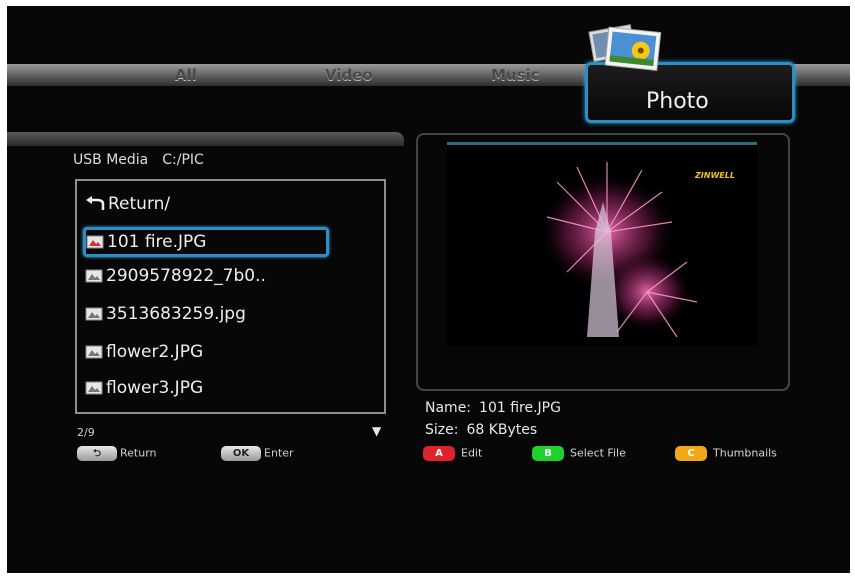 This screenshot has width=855, height=579. I want to click on list-item-label: Return/, so click(139, 204).